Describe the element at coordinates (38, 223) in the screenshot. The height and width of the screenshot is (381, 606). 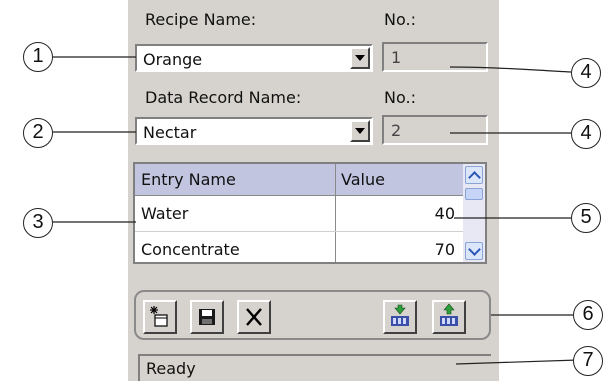
I see `callout-marker: 3` at that location.